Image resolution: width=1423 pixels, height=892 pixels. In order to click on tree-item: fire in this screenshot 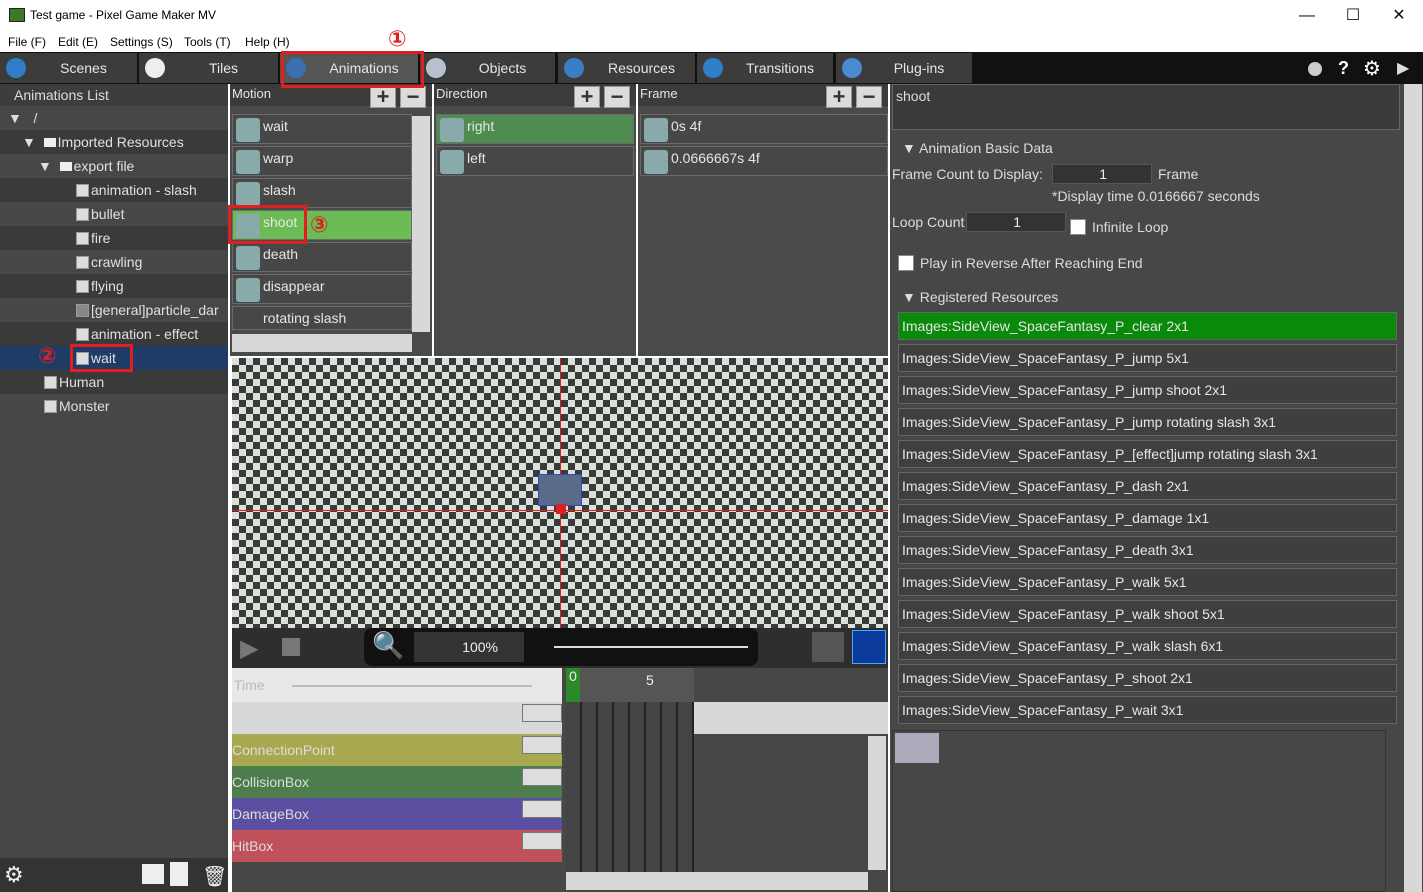, I will do `click(114, 238)`.